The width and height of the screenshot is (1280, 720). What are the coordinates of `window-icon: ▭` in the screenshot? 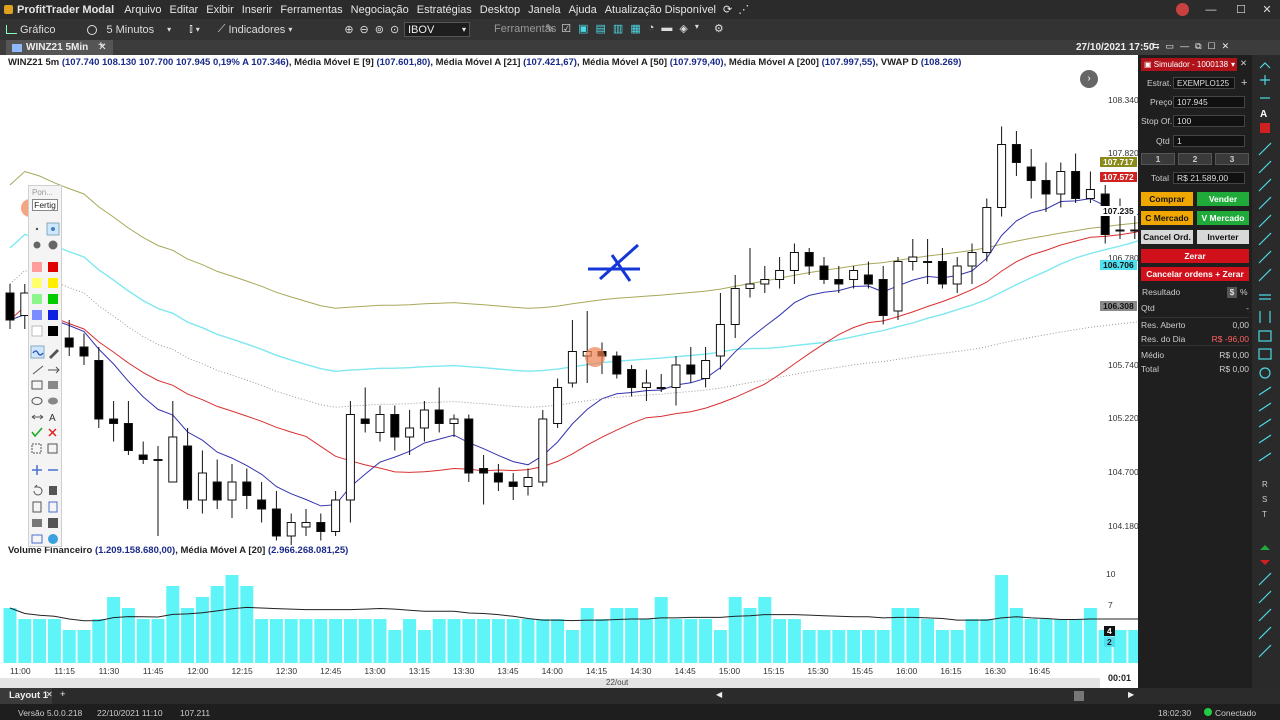 It's located at (1170, 46).